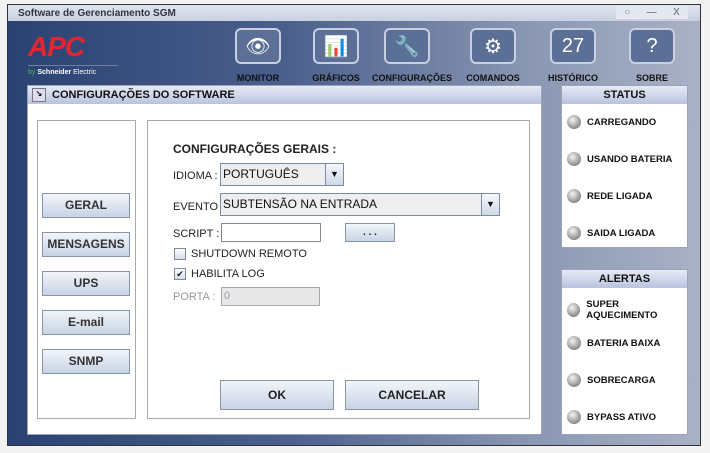  Describe the element at coordinates (627, 310) in the screenshot. I see `alerts-item: SUPER AQUECIMENTO` at that location.